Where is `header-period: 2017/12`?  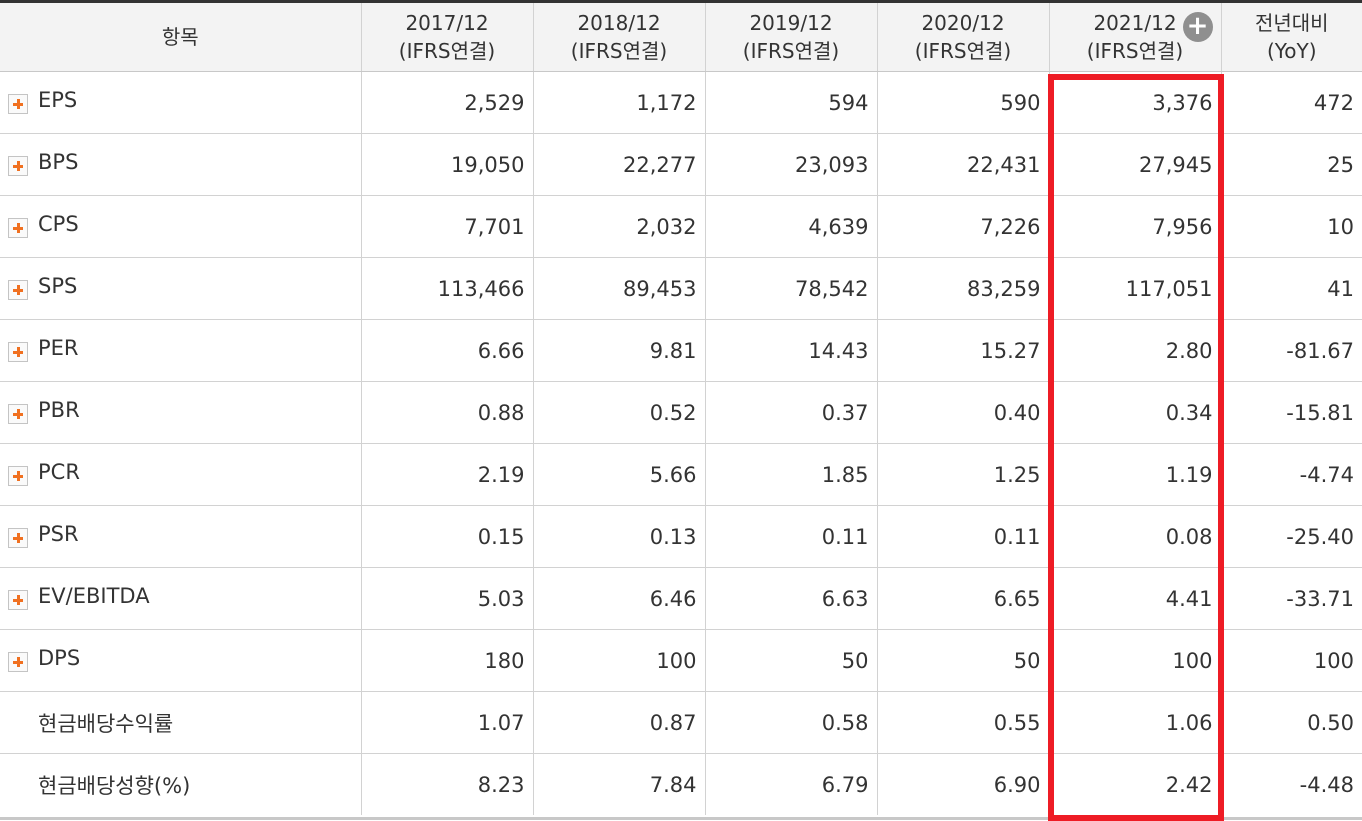 header-period: 2017/12 is located at coordinates (447, 23).